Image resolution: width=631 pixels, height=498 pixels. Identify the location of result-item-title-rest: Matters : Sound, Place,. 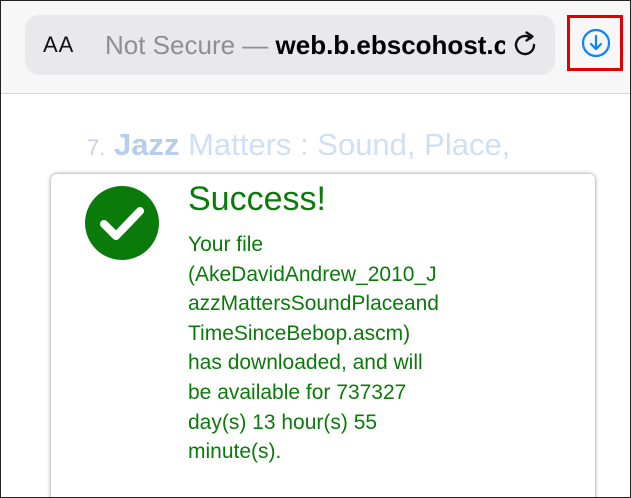
(345, 144).